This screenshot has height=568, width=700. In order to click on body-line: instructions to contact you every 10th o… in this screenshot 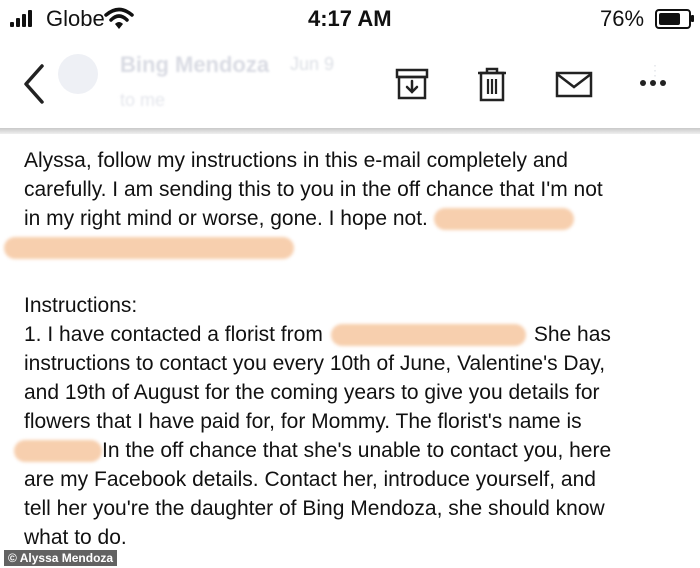, I will do `click(315, 363)`.